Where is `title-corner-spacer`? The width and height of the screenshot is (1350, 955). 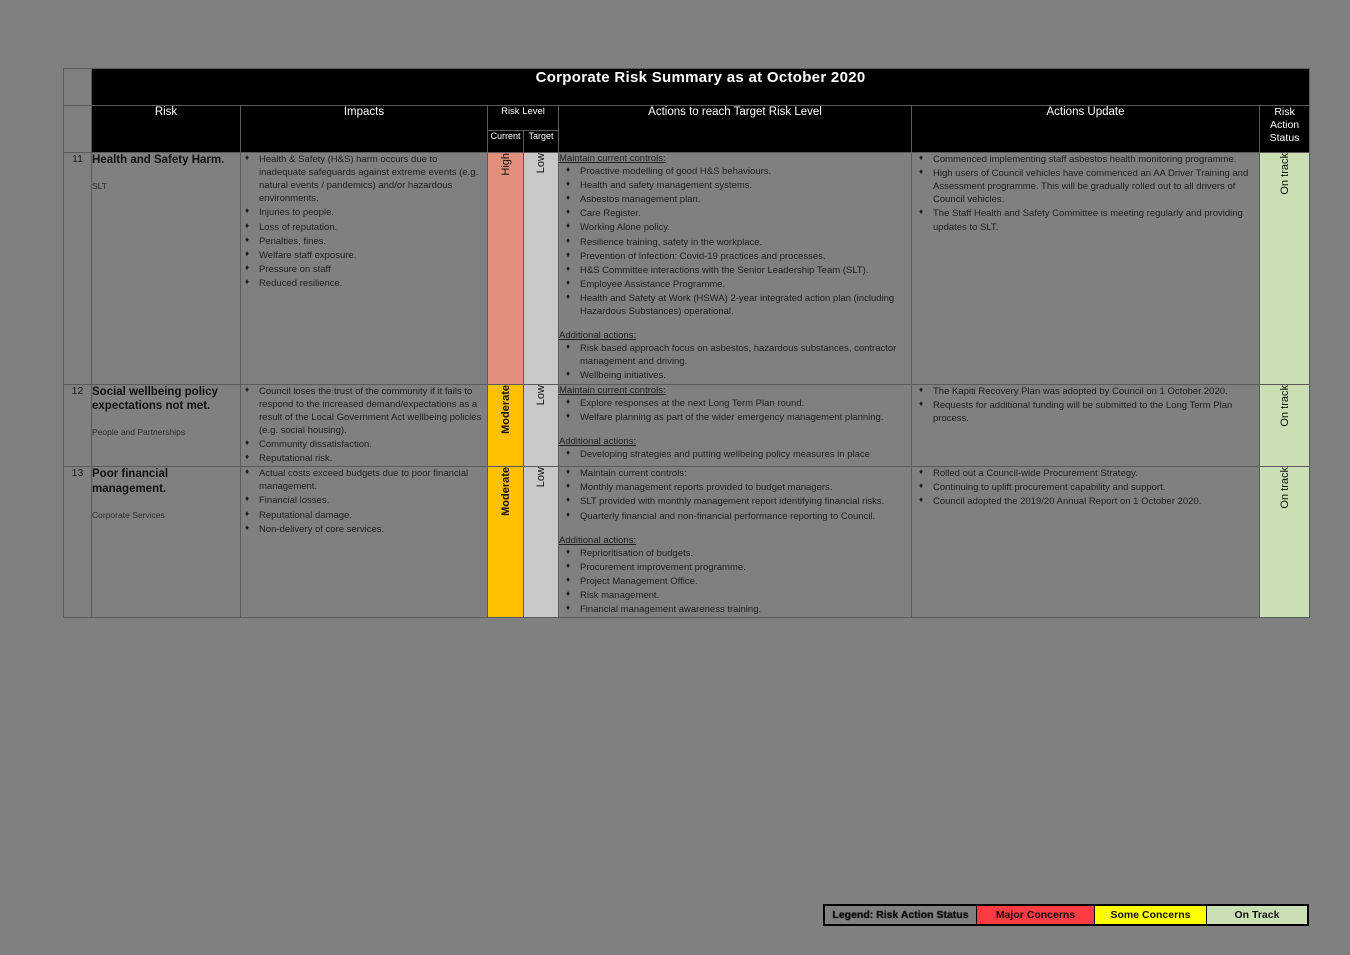 title-corner-spacer is located at coordinates (77, 87).